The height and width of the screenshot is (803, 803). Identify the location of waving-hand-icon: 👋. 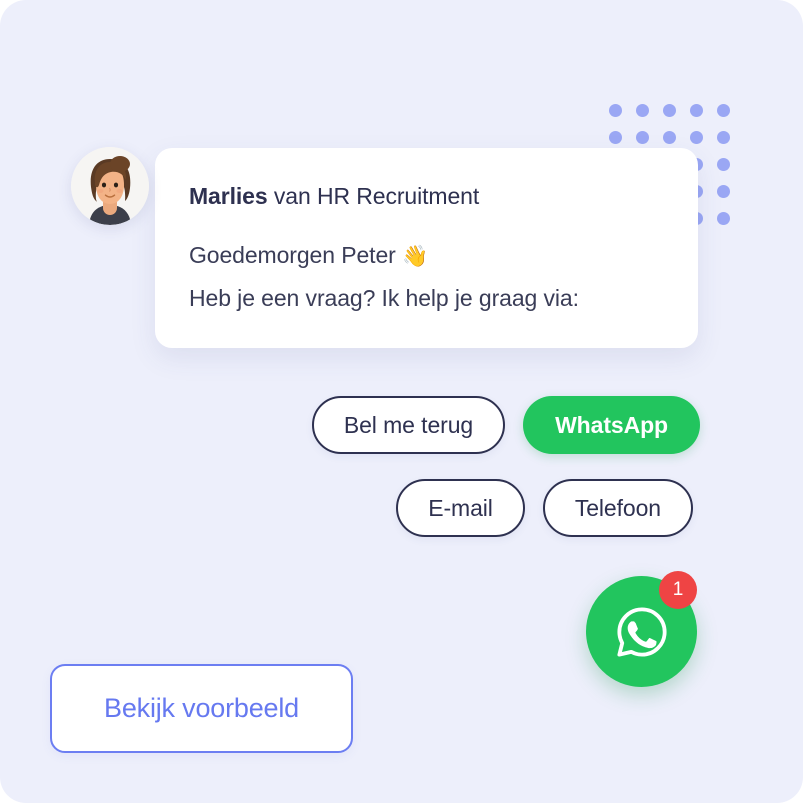
(415, 256).